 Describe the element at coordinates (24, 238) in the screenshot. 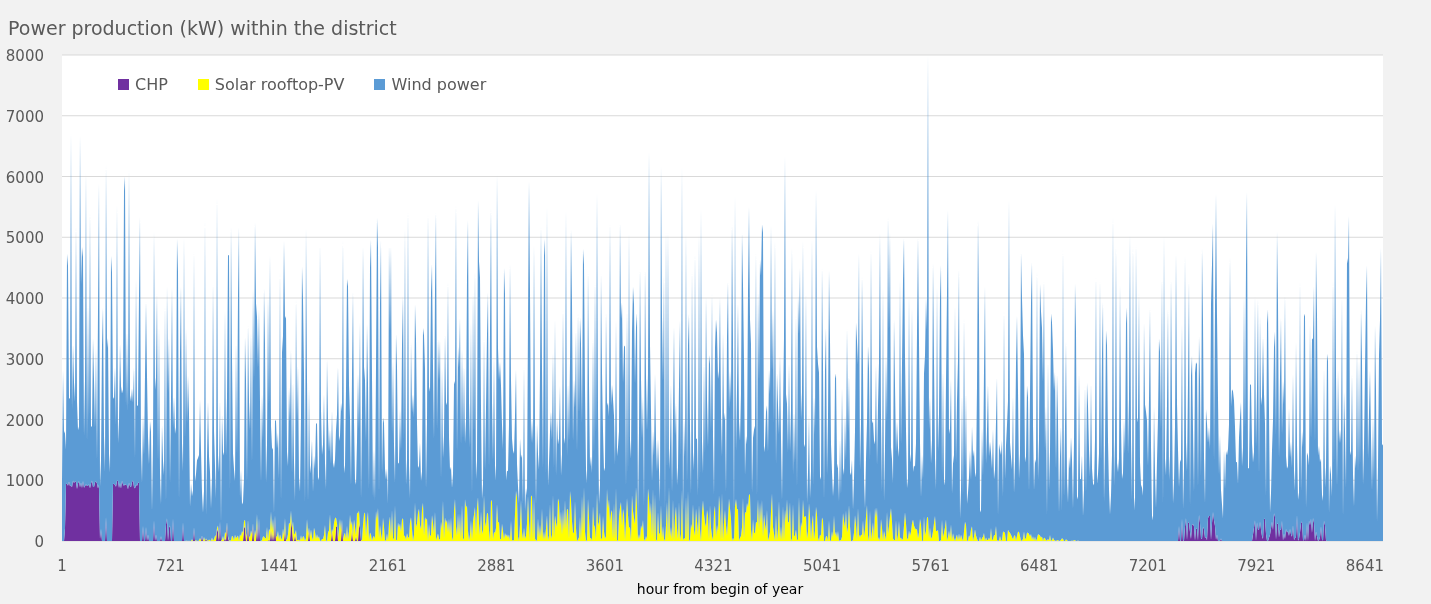

I see `y-tick-label: 5000` at that location.